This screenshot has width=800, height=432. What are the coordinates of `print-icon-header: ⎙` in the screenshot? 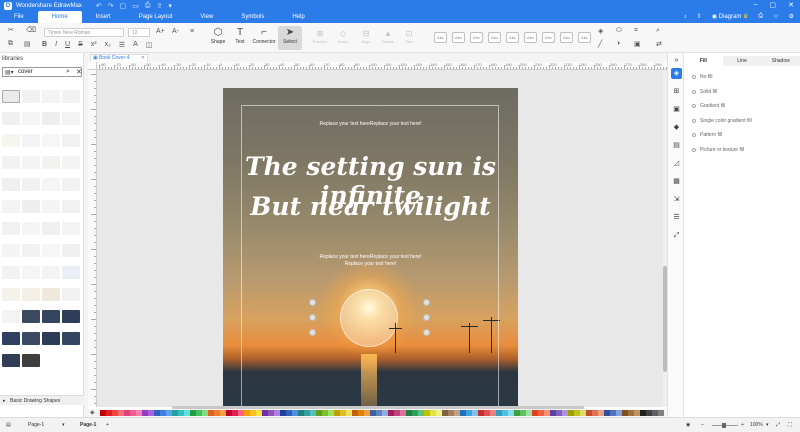 It's located at (760, 16).